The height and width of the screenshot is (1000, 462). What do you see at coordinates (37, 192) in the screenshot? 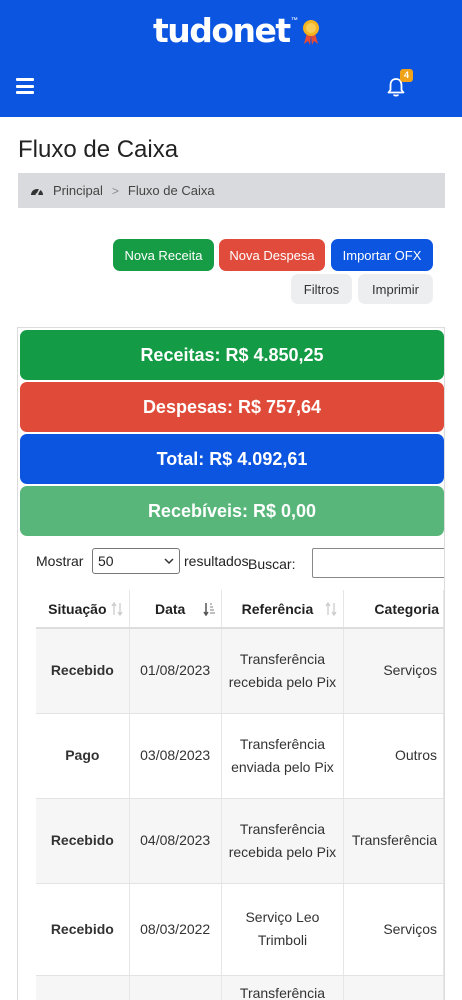
I see `dashboard-gauge-icon` at bounding box center [37, 192].